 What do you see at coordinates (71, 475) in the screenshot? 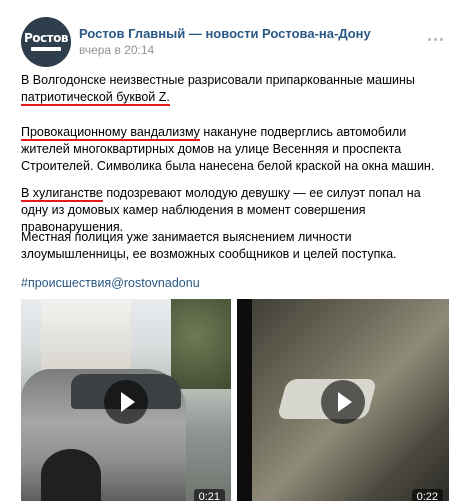
I see `video-1-car-wheel` at bounding box center [71, 475].